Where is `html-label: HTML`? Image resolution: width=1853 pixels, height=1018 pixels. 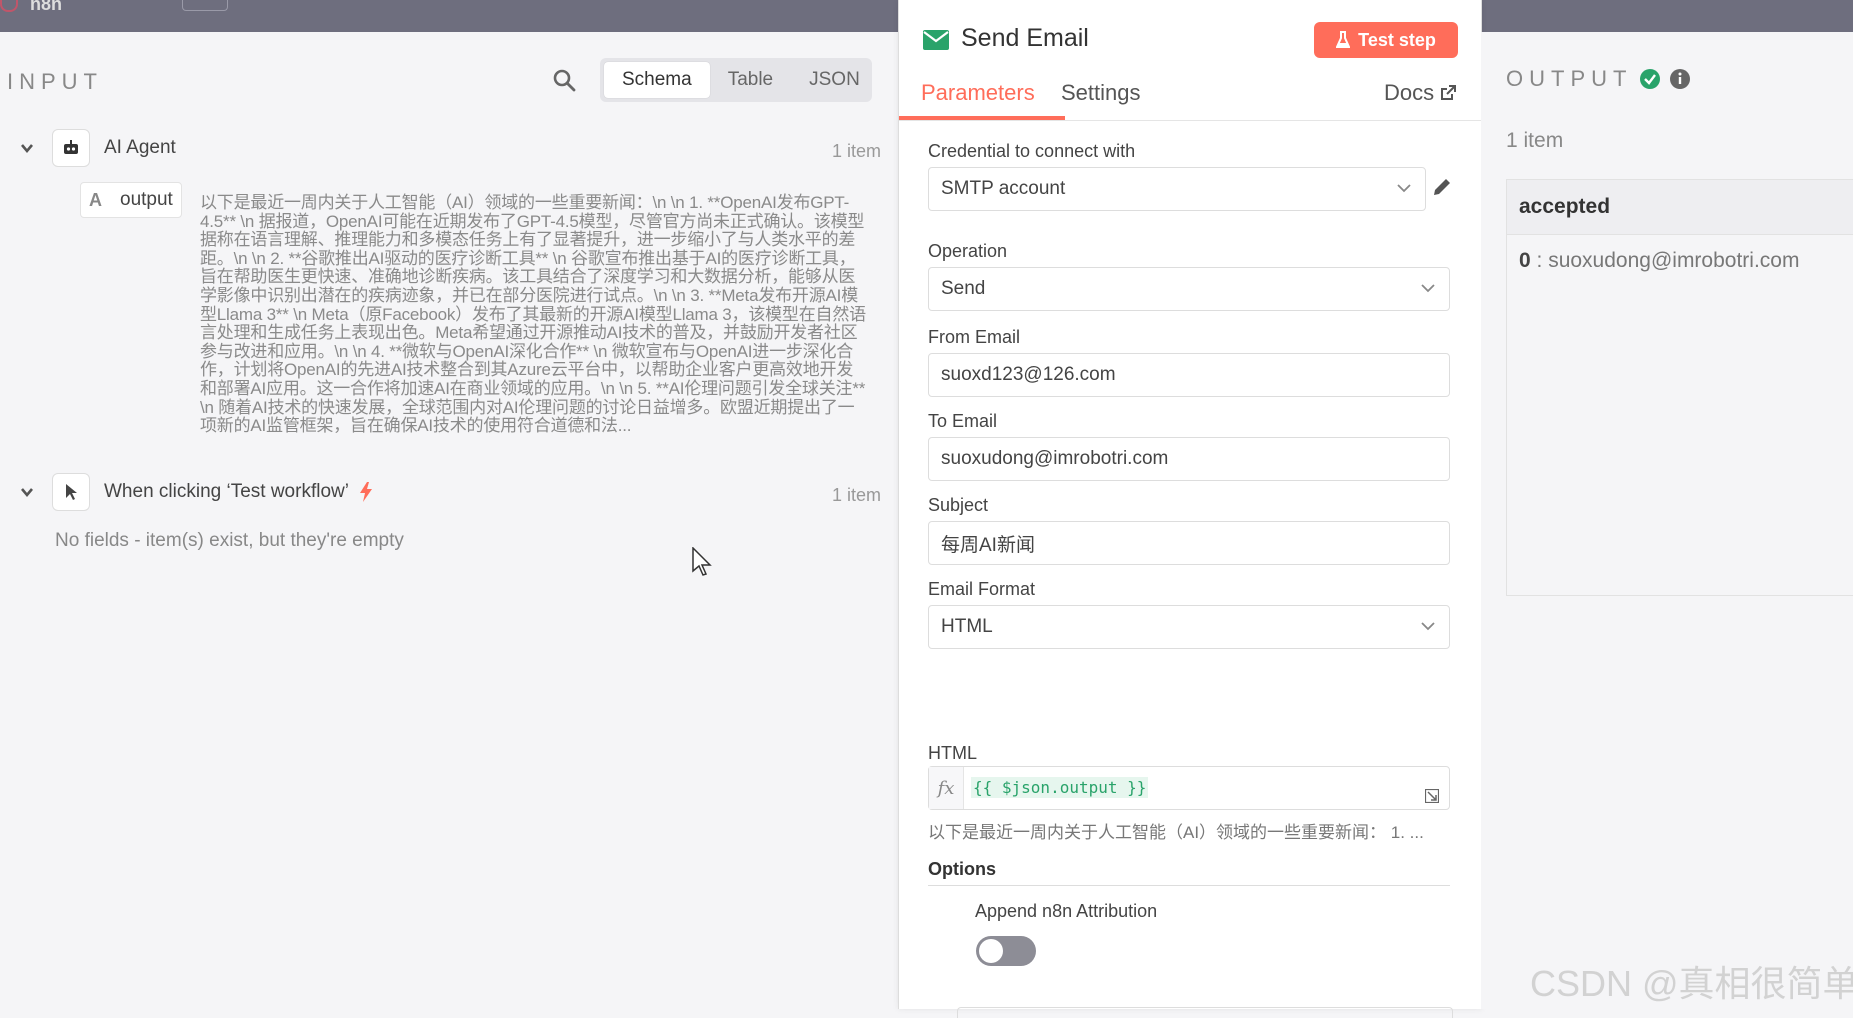 html-label: HTML is located at coordinates (952, 753).